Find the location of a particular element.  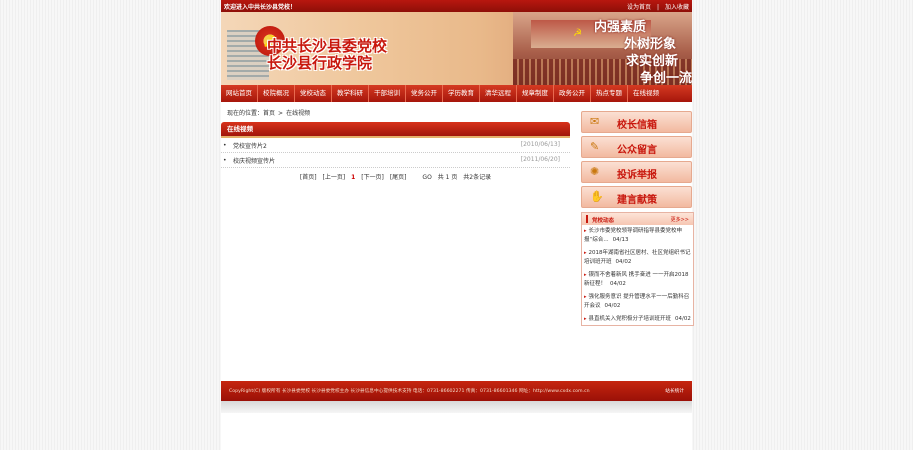

pagination: [首页] [上一页] 1 [下一页] [尾页] GO 共 1 页 共2条记录 is located at coordinates (395, 176).